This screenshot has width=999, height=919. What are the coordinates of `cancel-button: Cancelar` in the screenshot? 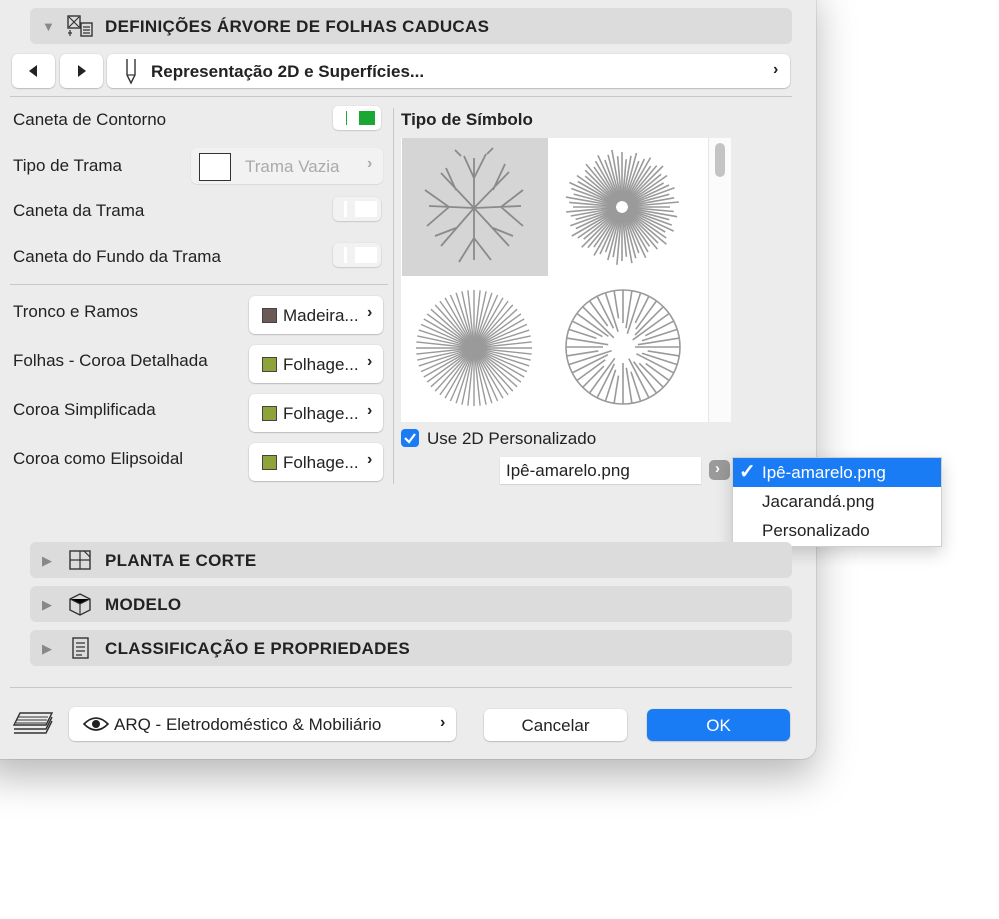 It's located at (555, 725).